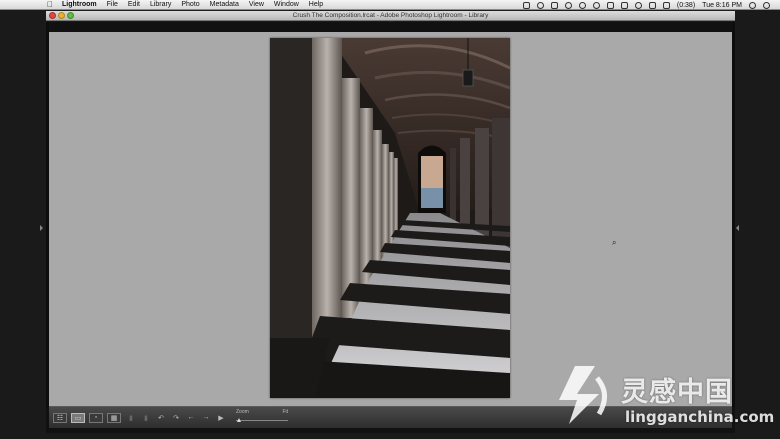 Image resolution: width=780 pixels, height=439 pixels. I want to click on survey-view-button: ▦, so click(114, 417).